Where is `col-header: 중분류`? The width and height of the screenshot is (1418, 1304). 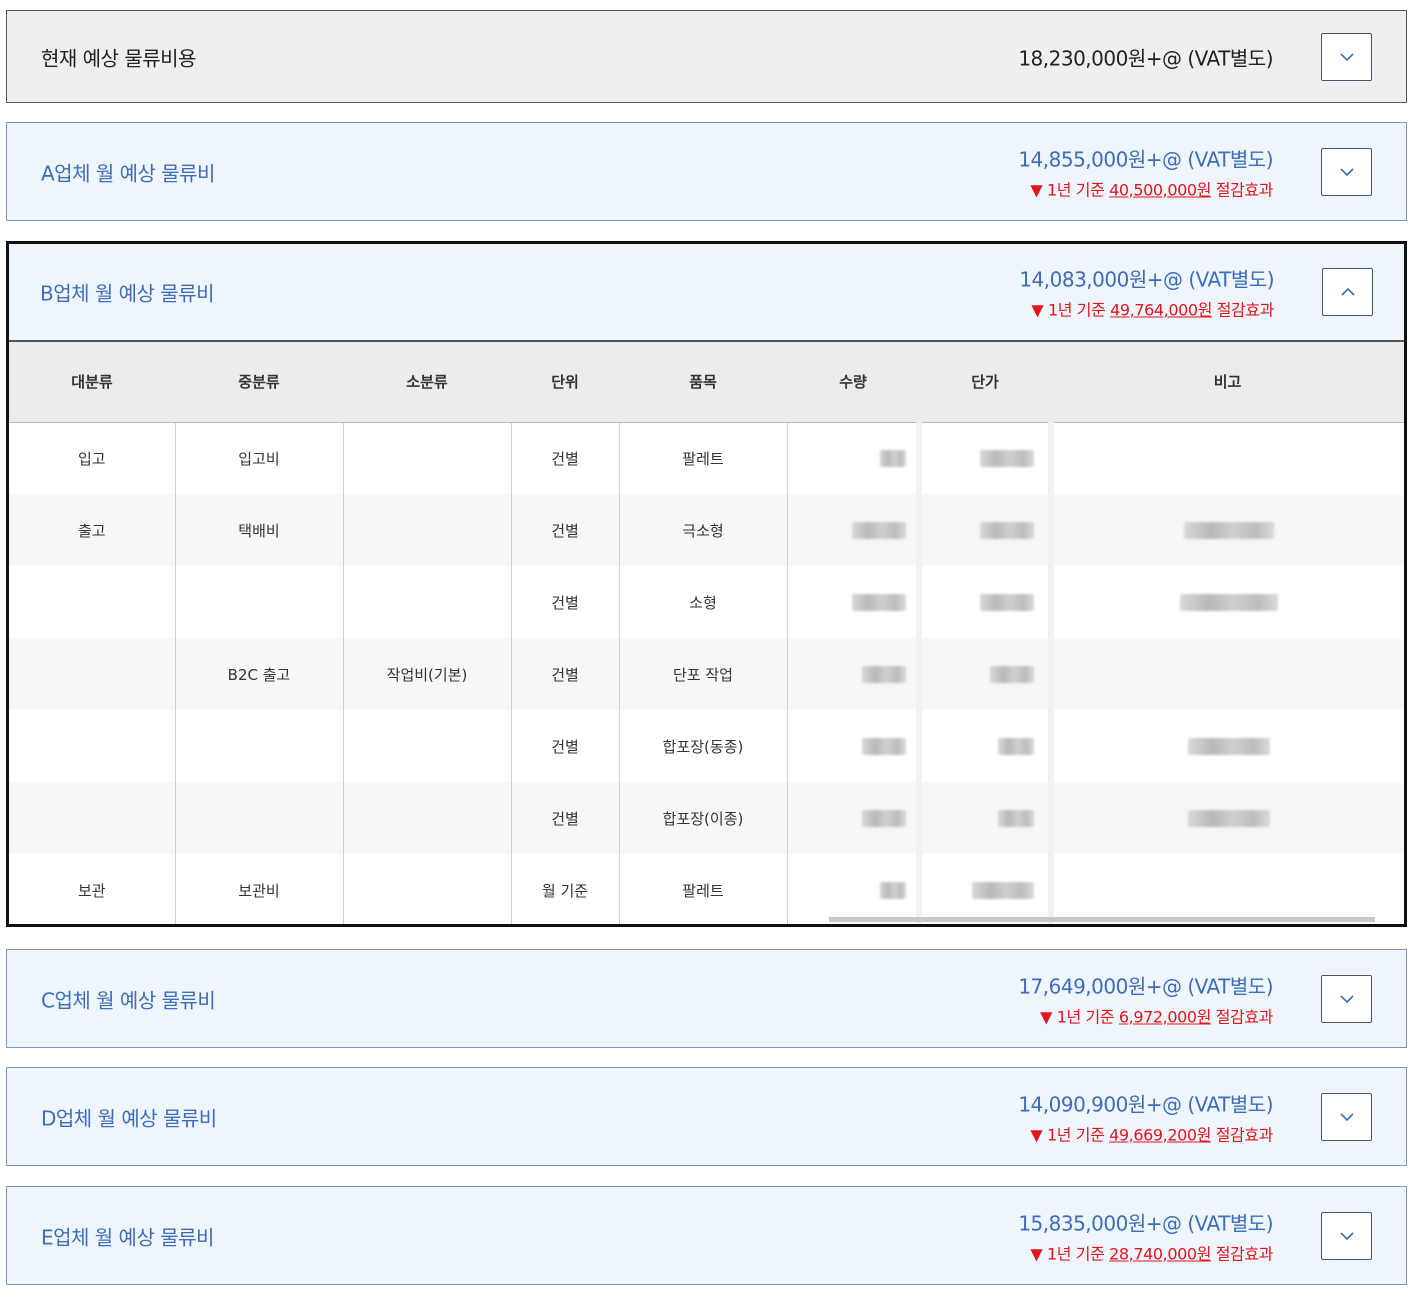 col-header: 중분류 is located at coordinates (259, 382).